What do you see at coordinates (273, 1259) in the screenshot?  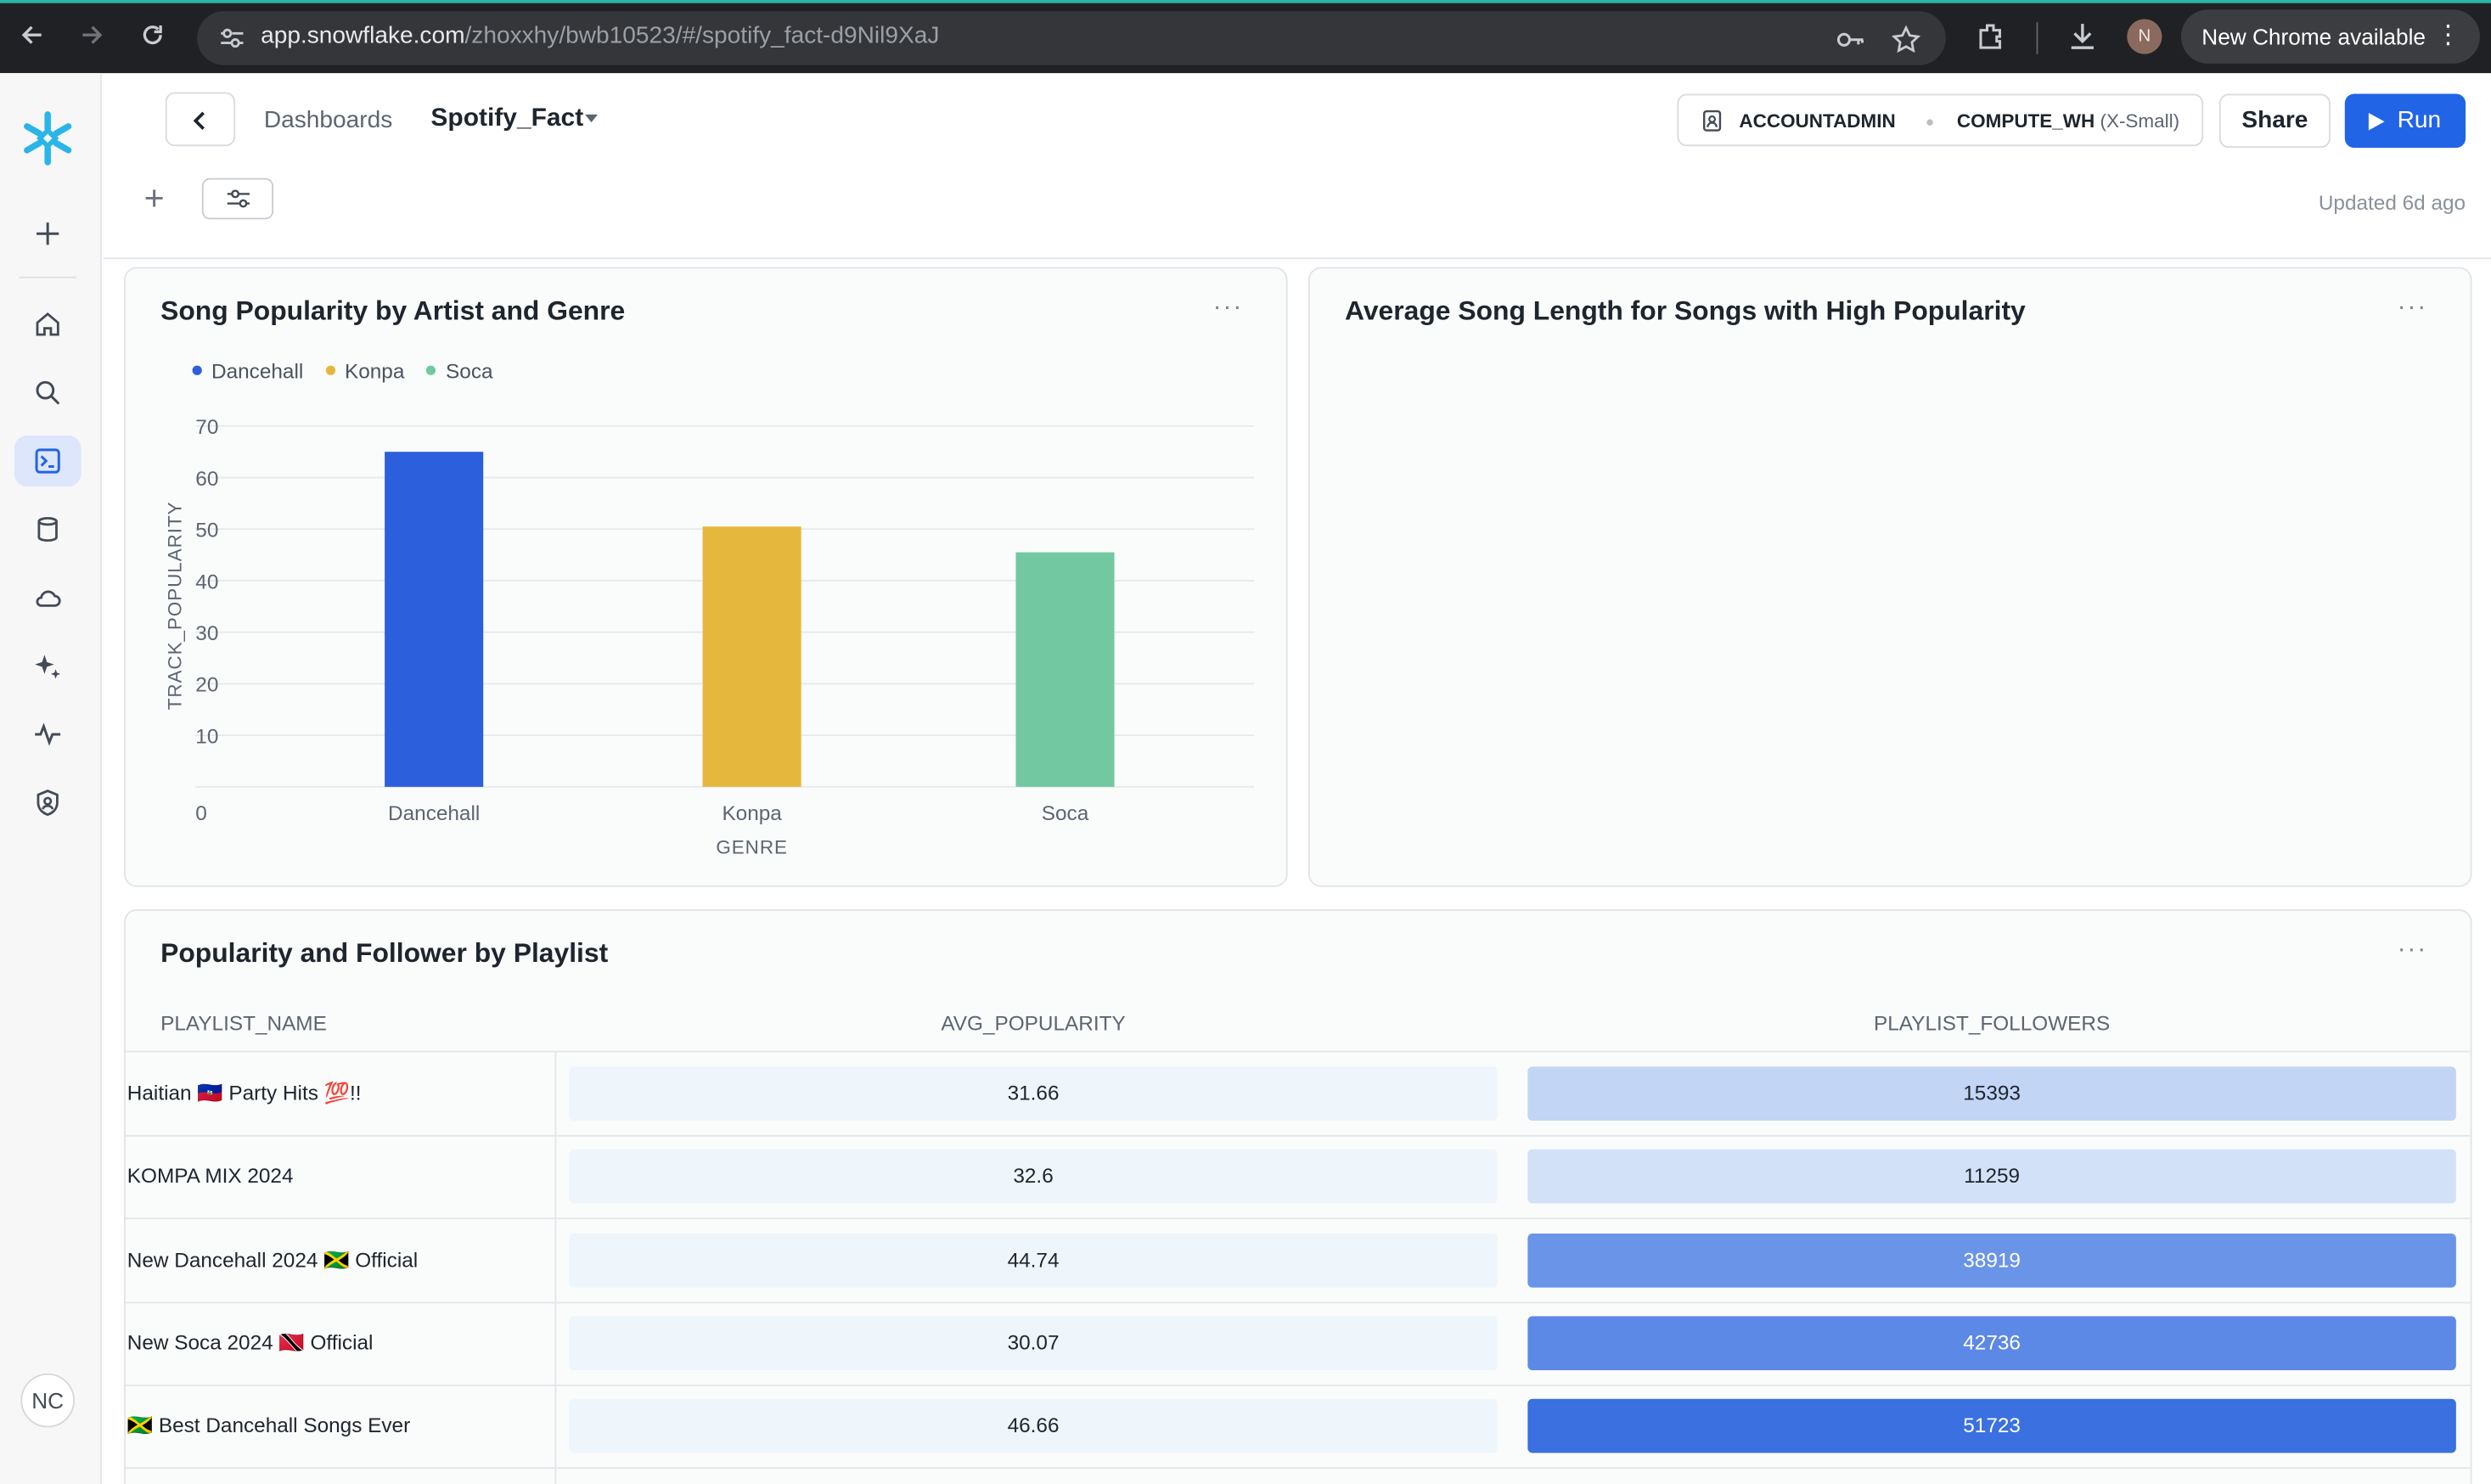 I see `playlist-name-cell: New Dancehall 2024 🇯🇲 Official` at bounding box center [273, 1259].